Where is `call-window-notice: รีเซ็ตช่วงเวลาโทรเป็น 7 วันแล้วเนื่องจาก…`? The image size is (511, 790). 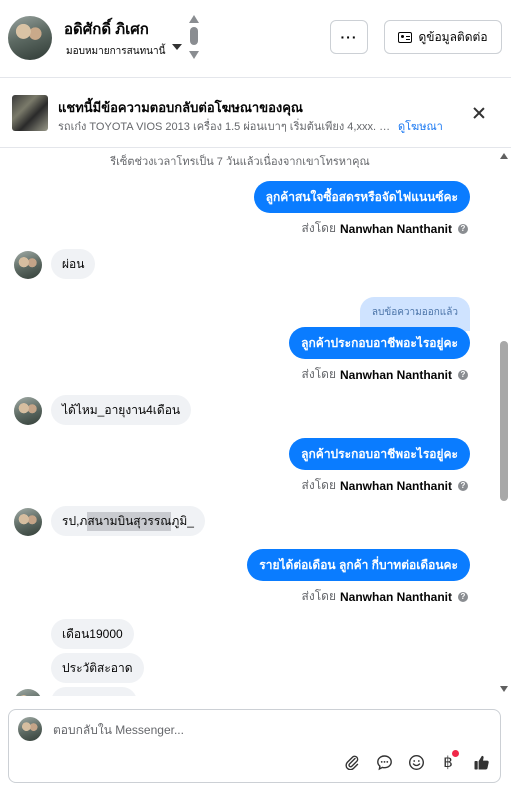
call-window-notice: รีเซ็ตช่วงเวลาโทรเป็น 7 วันแล้วเนื่องจาก… is located at coordinates (240, 162).